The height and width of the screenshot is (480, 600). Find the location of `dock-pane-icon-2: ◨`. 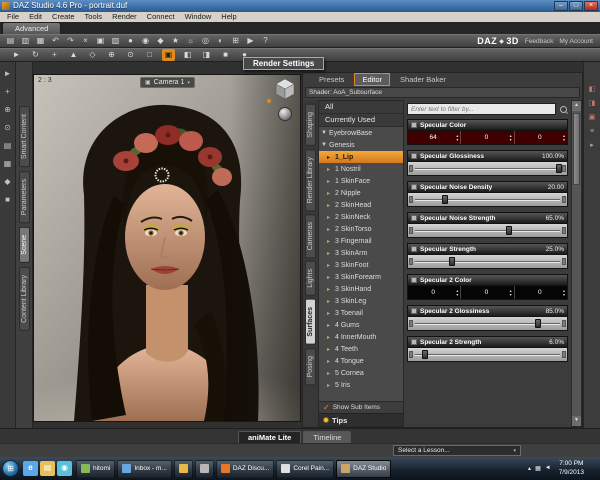

dock-pane-icon-2: ◨ is located at coordinates (592, 103).